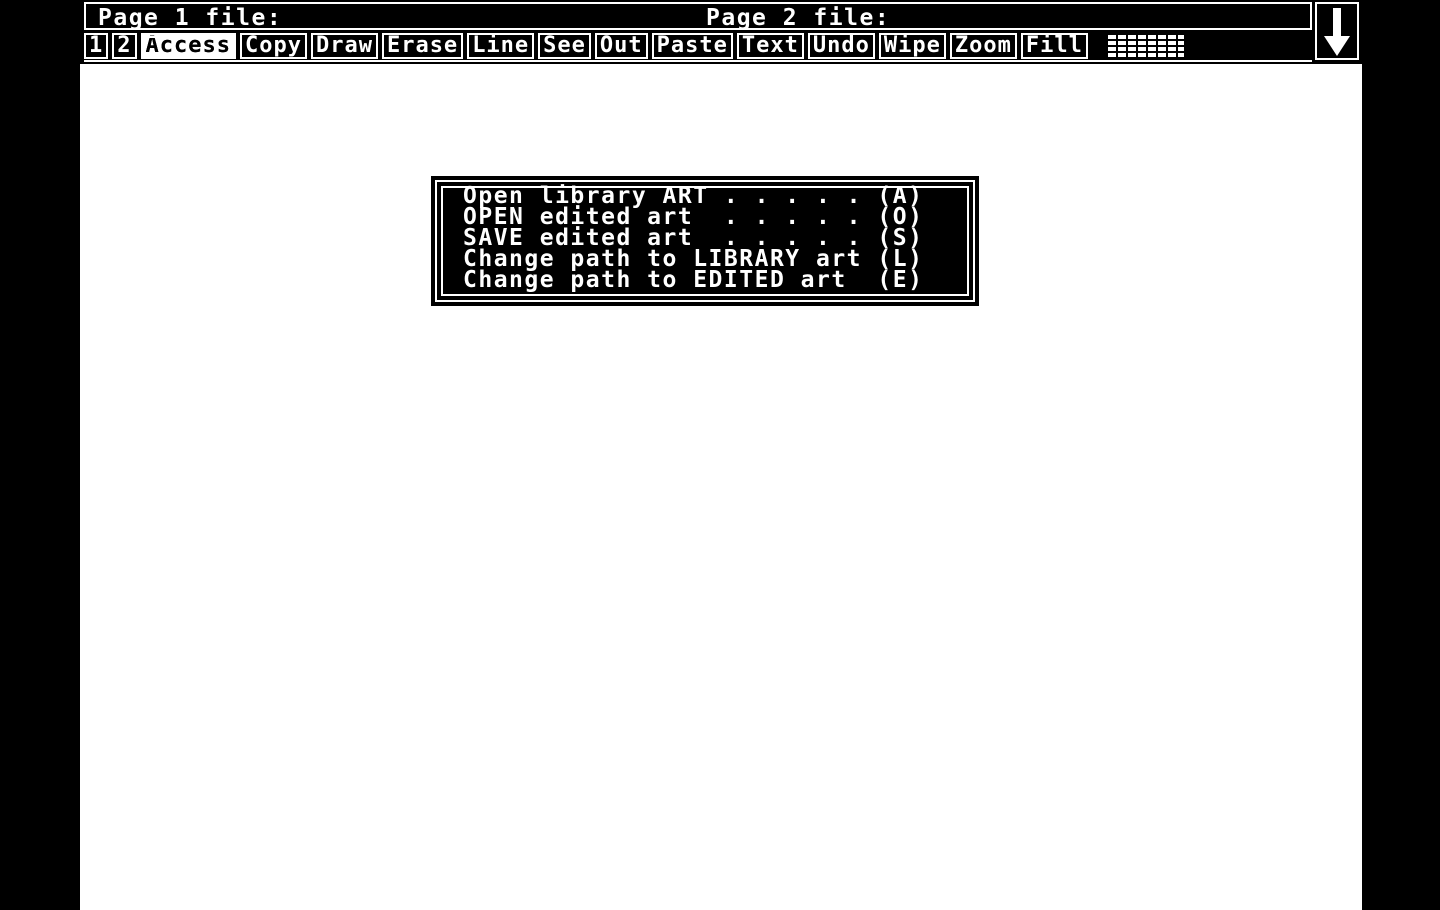 The height and width of the screenshot is (910, 1440). What do you see at coordinates (1054, 46) in the screenshot?
I see `menu-fill: Fill` at bounding box center [1054, 46].